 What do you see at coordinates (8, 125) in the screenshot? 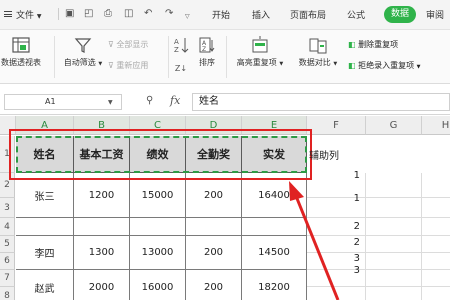
I see `select-all-corner` at bounding box center [8, 125].